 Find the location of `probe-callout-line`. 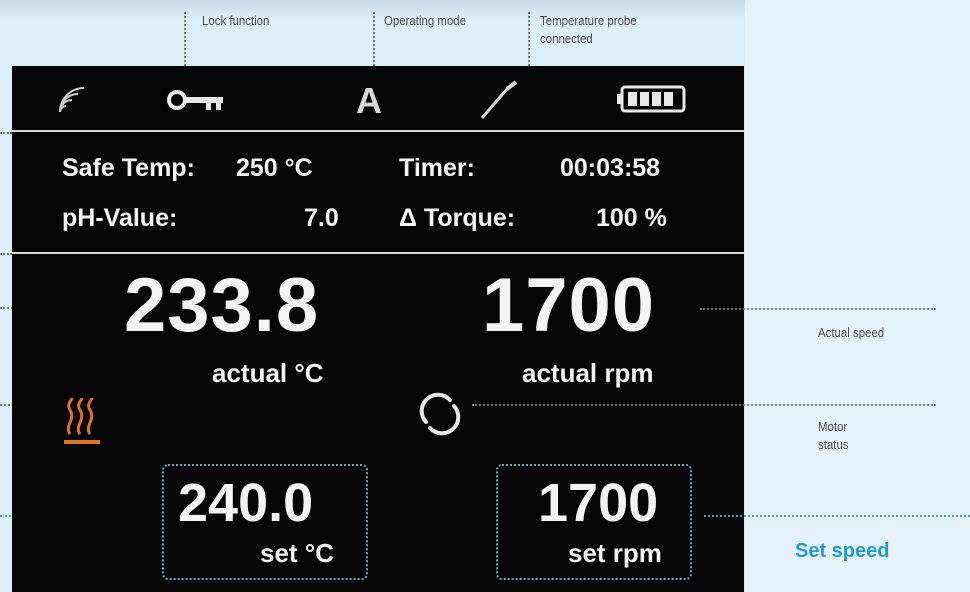

probe-callout-line is located at coordinates (529, 41).